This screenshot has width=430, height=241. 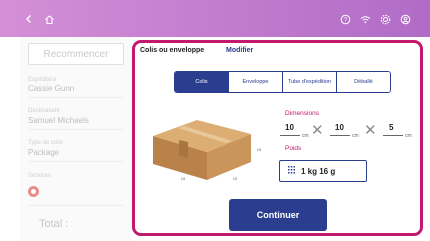 What do you see at coordinates (289, 127) in the screenshot?
I see `length-value: 10` at bounding box center [289, 127].